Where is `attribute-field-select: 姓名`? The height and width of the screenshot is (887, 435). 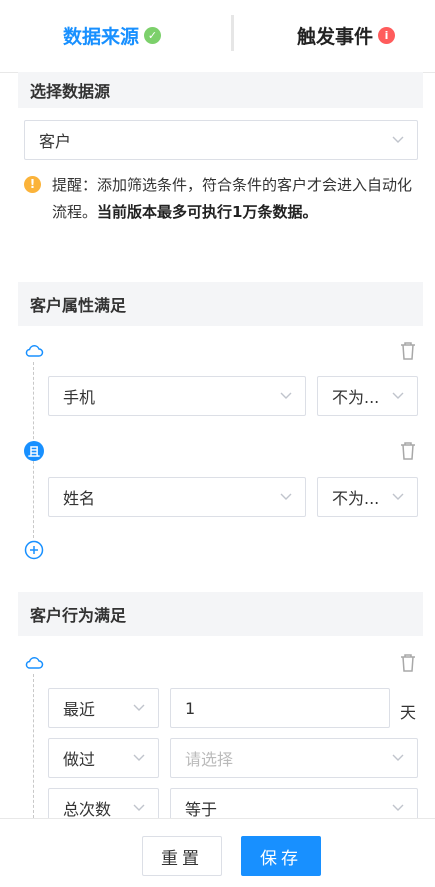 attribute-field-select: 姓名 is located at coordinates (177, 497).